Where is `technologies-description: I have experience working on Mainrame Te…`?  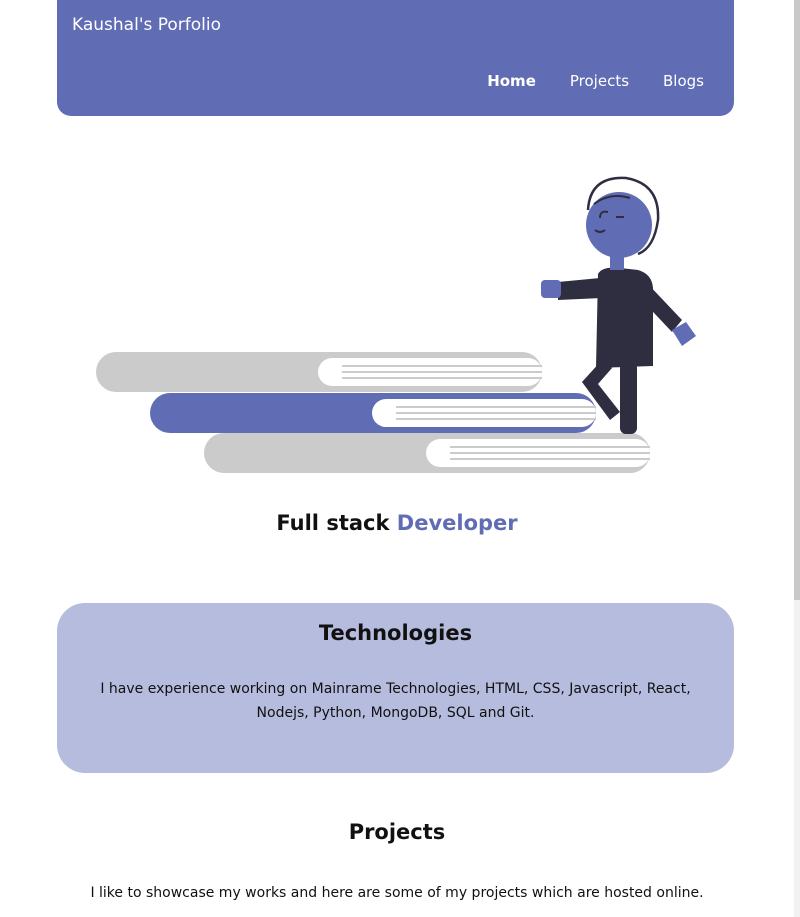
technologies-description: I have experience working on Mainrame Te… is located at coordinates (395, 701).